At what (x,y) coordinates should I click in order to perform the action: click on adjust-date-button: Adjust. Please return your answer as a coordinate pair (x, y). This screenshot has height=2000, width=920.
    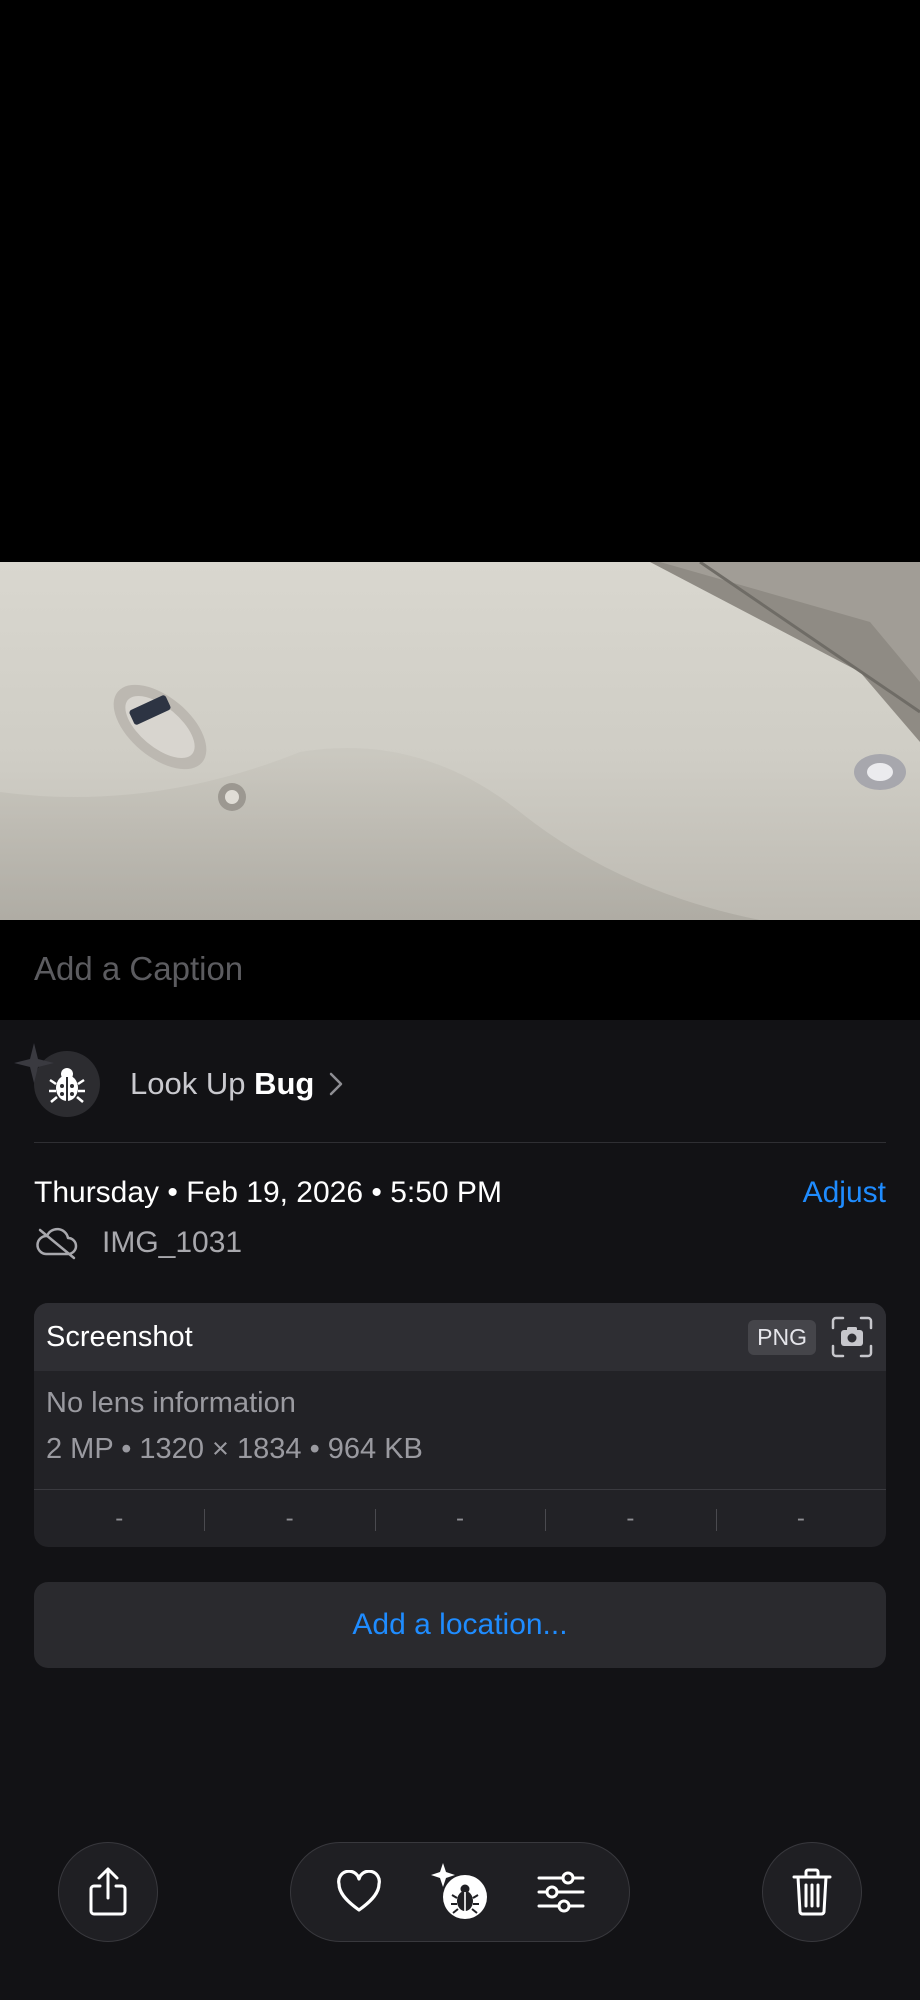
    Looking at the image, I should click on (844, 1193).